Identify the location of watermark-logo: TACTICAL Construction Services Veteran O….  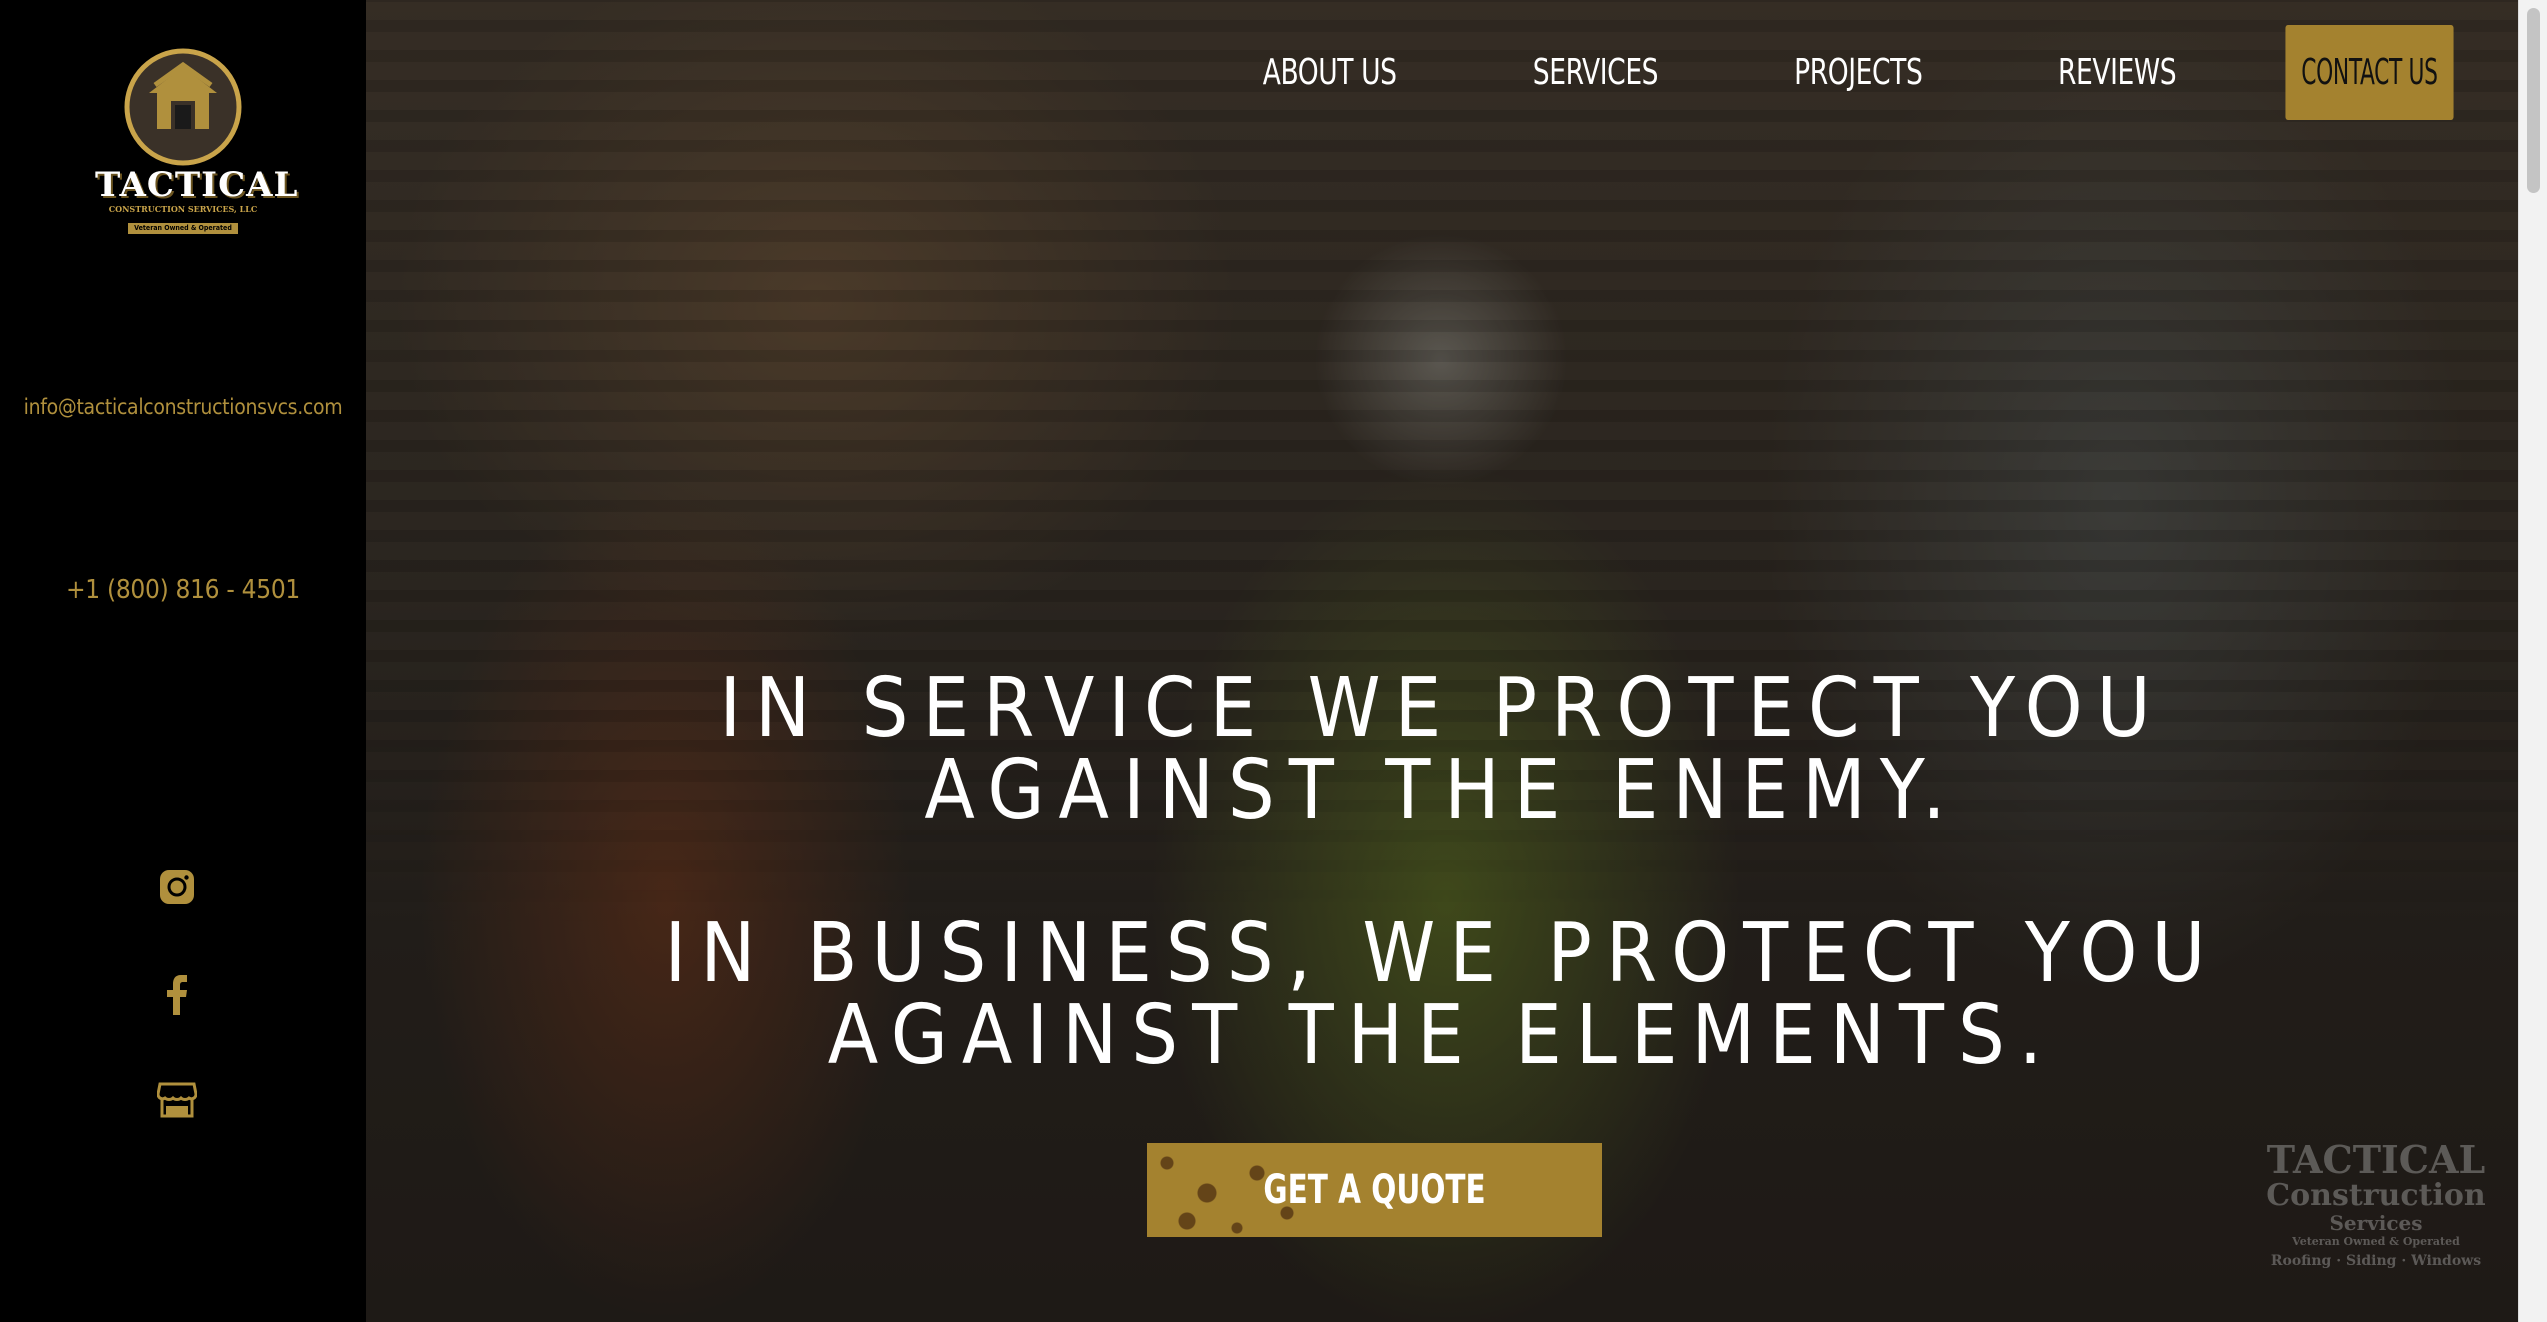
(2376, 1231).